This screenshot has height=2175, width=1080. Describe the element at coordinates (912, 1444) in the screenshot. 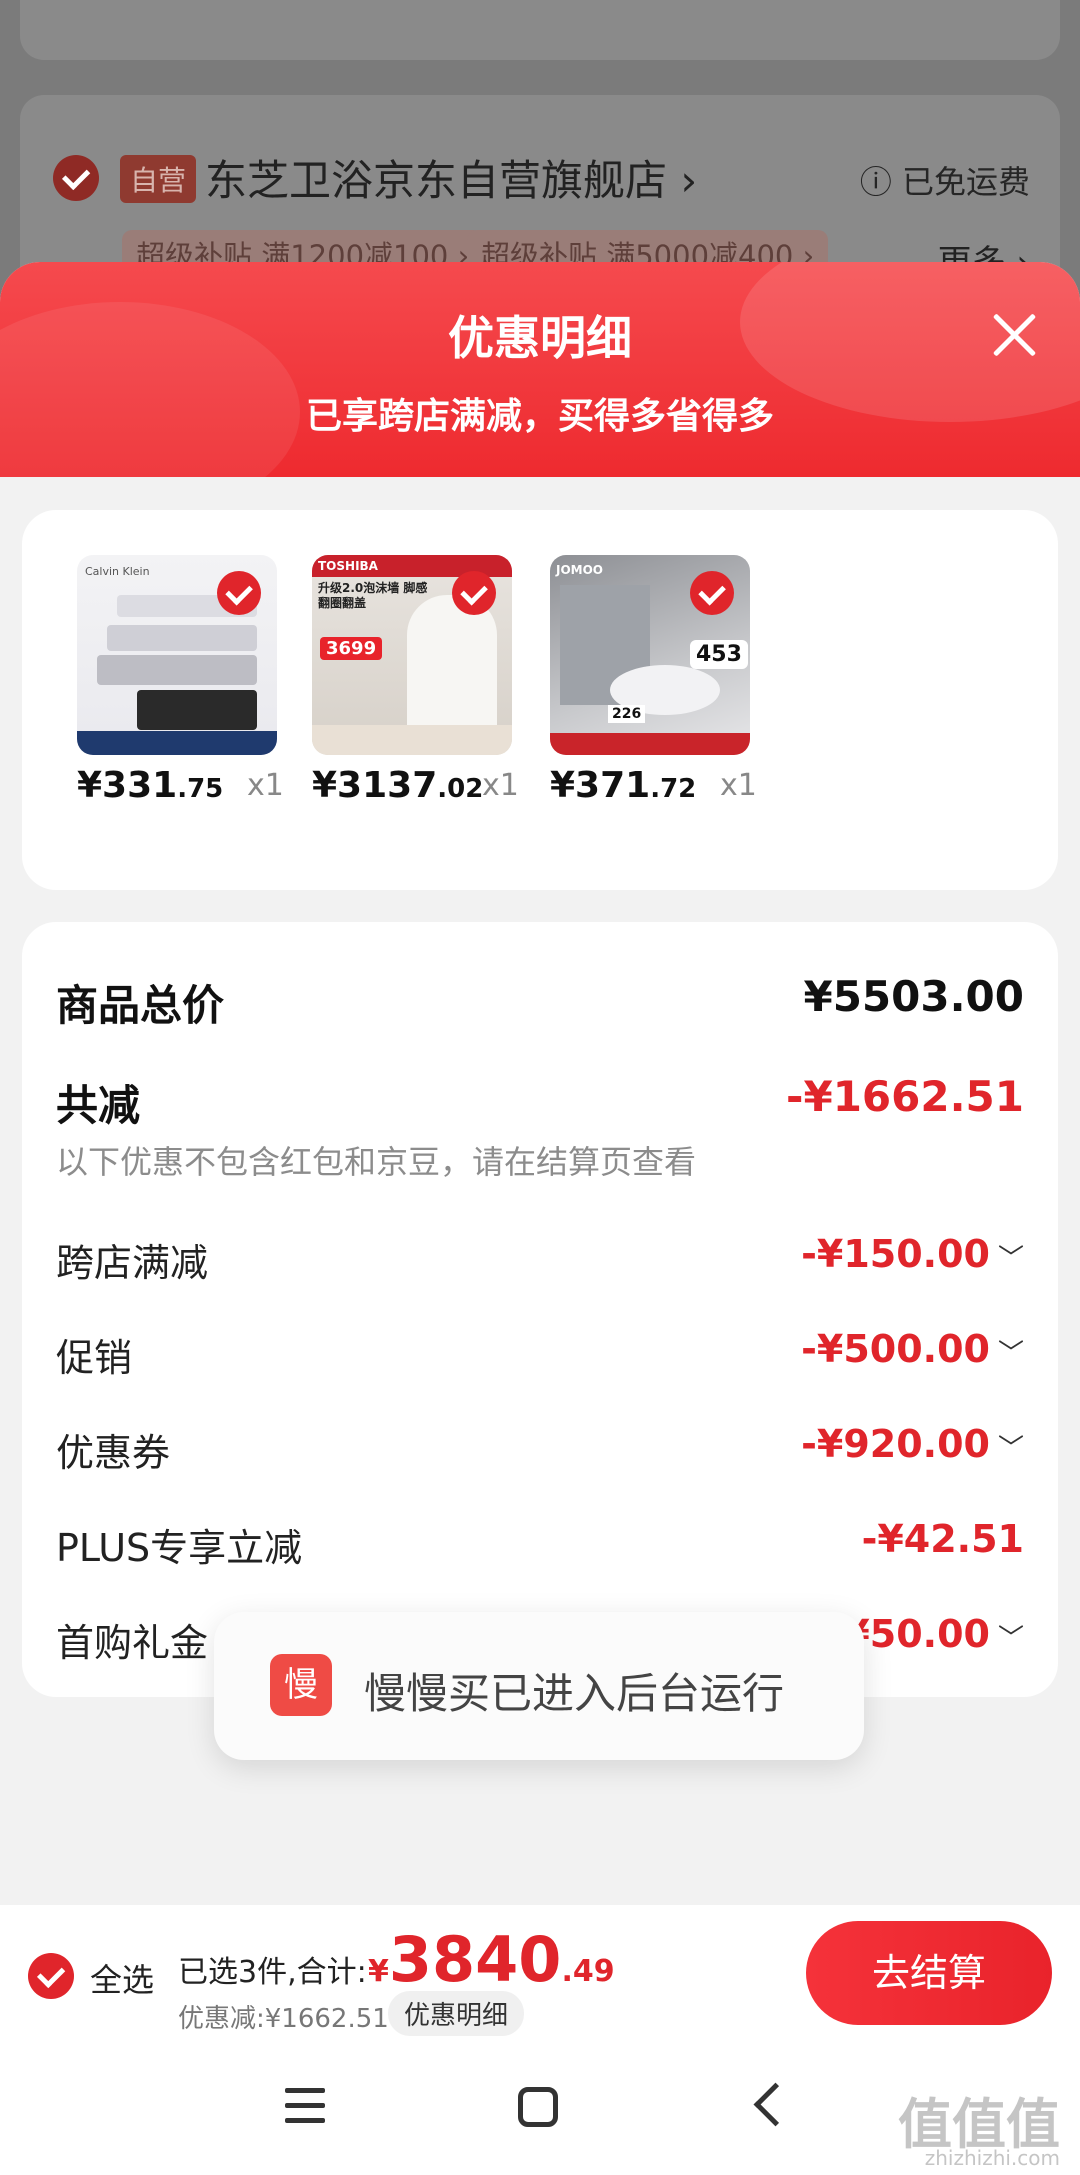

I see `discount-item-value: -¥920.00 ﹀` at that location.